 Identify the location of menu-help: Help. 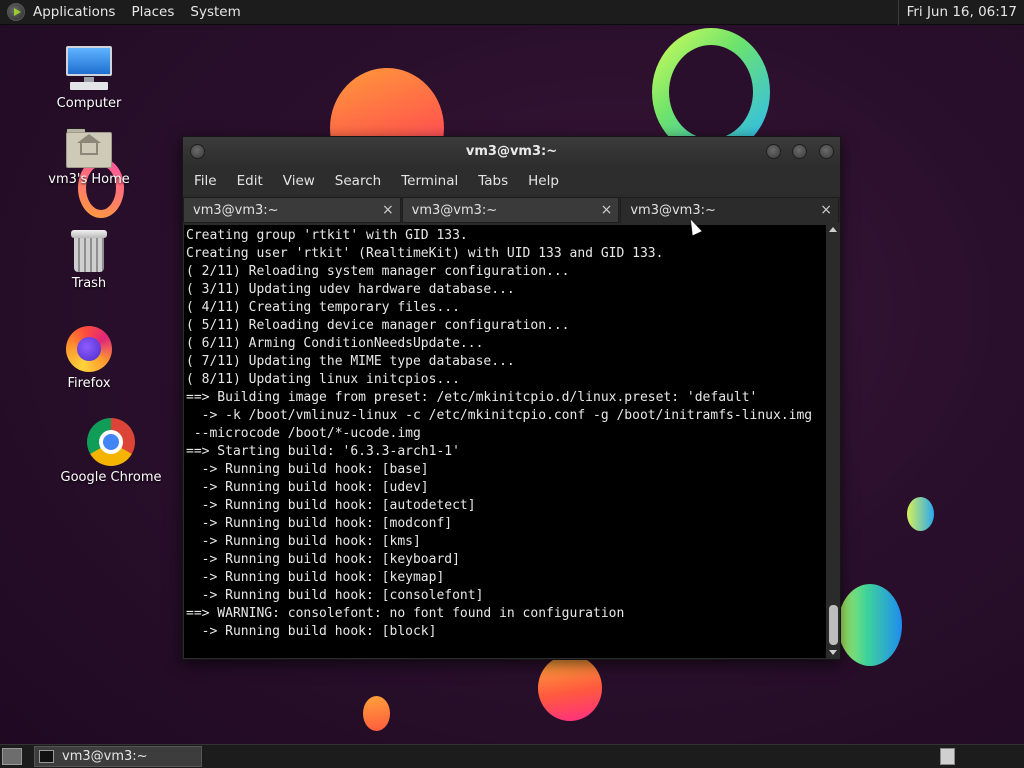
(543, 181).